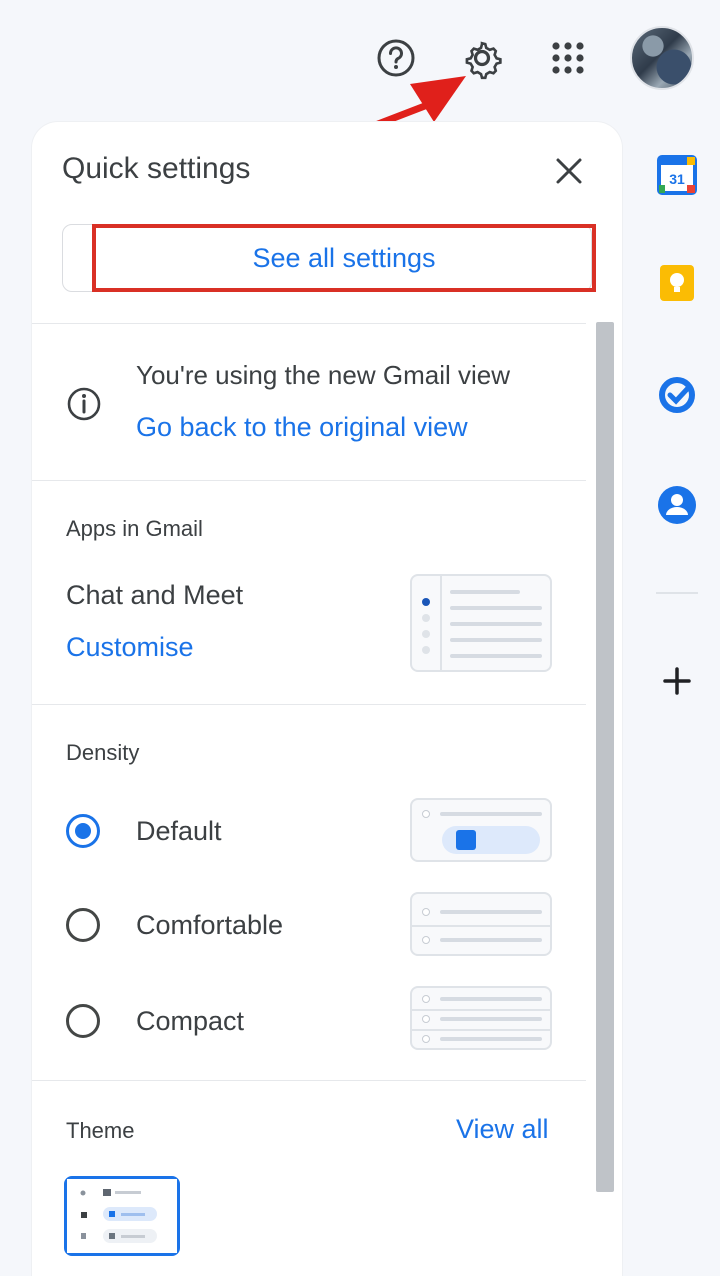 This screenshot has height=1276, width=720. What do you see at coordinates (481, 623) in the screenshot?
I see `chat-meet-preview` at bounding box center [481, 623].